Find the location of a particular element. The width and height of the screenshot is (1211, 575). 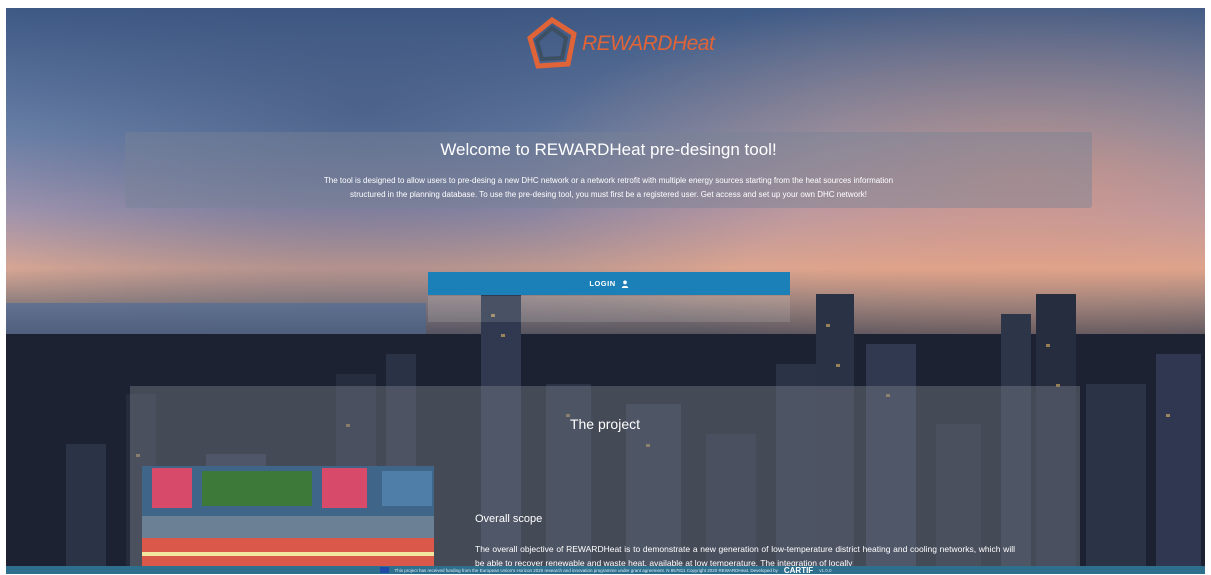

logo-icon is located at coordinates (552, 42).